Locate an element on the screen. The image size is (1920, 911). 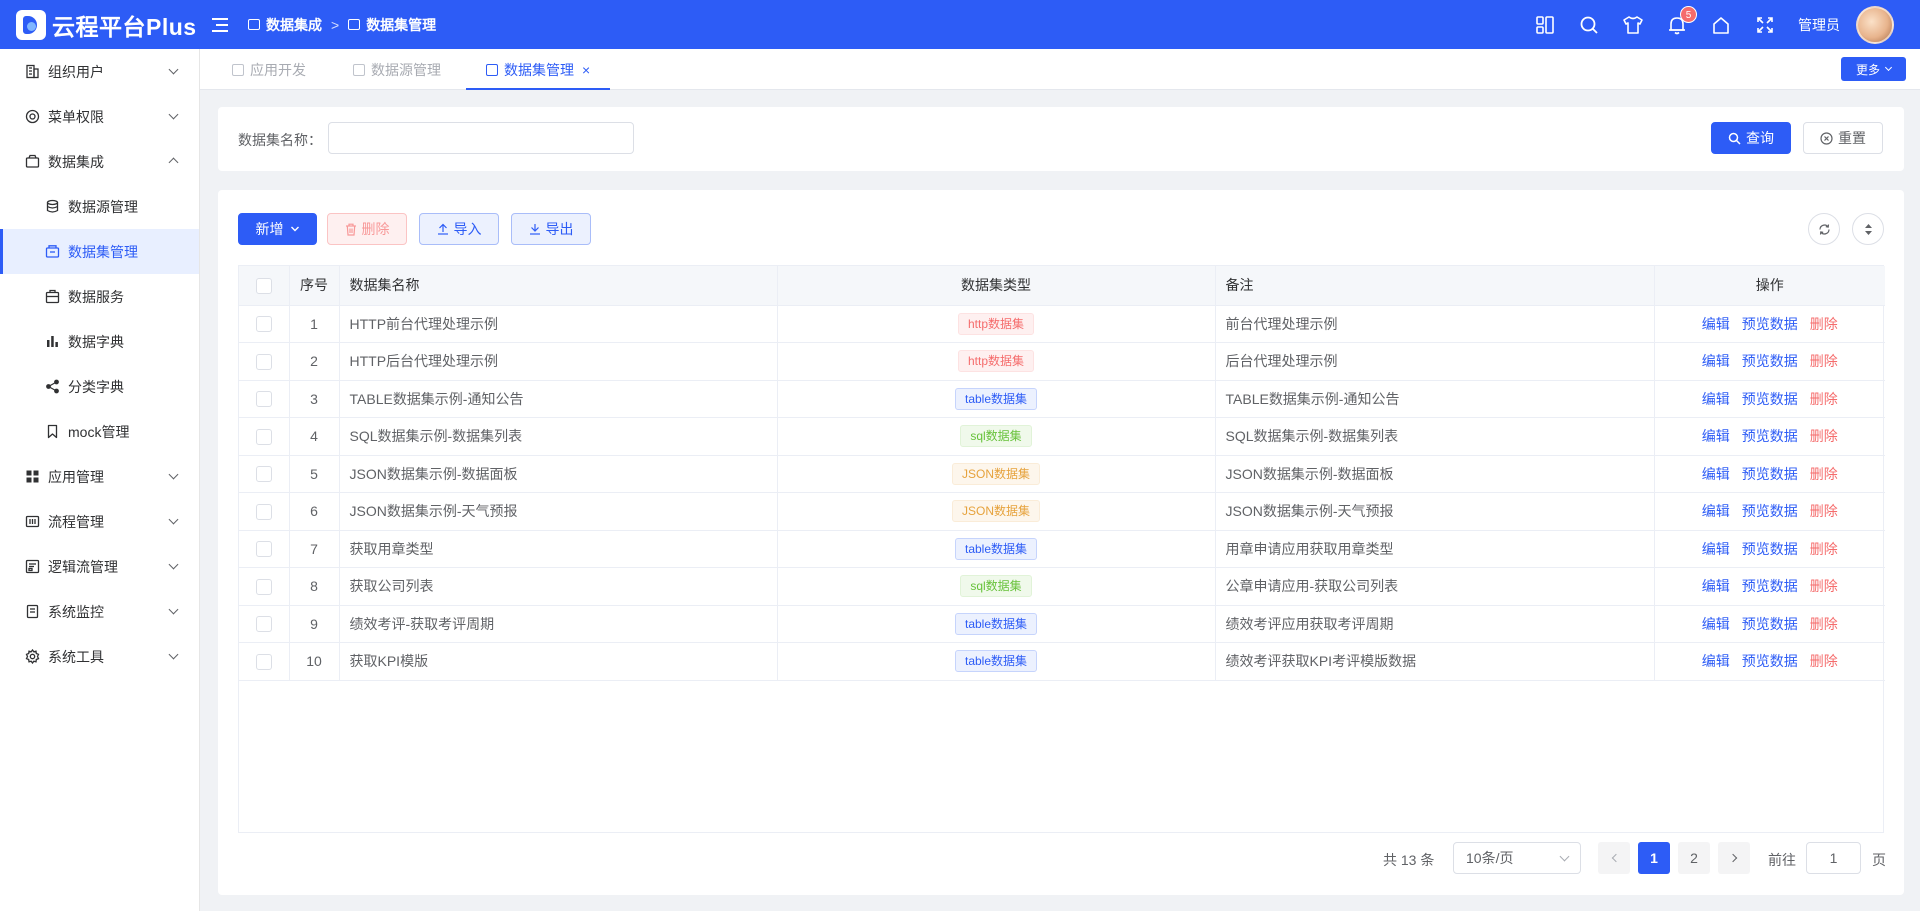
fullscreen-icon is located at coordinates (1765, 25).